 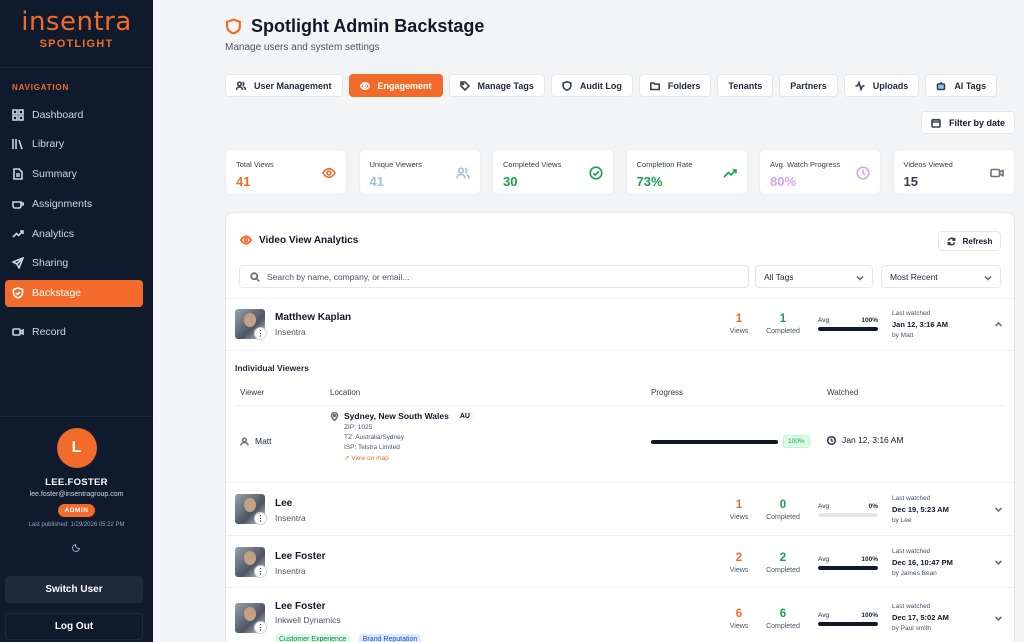 I want to click on logout-button: Log Out, so click(x=74, y=626).